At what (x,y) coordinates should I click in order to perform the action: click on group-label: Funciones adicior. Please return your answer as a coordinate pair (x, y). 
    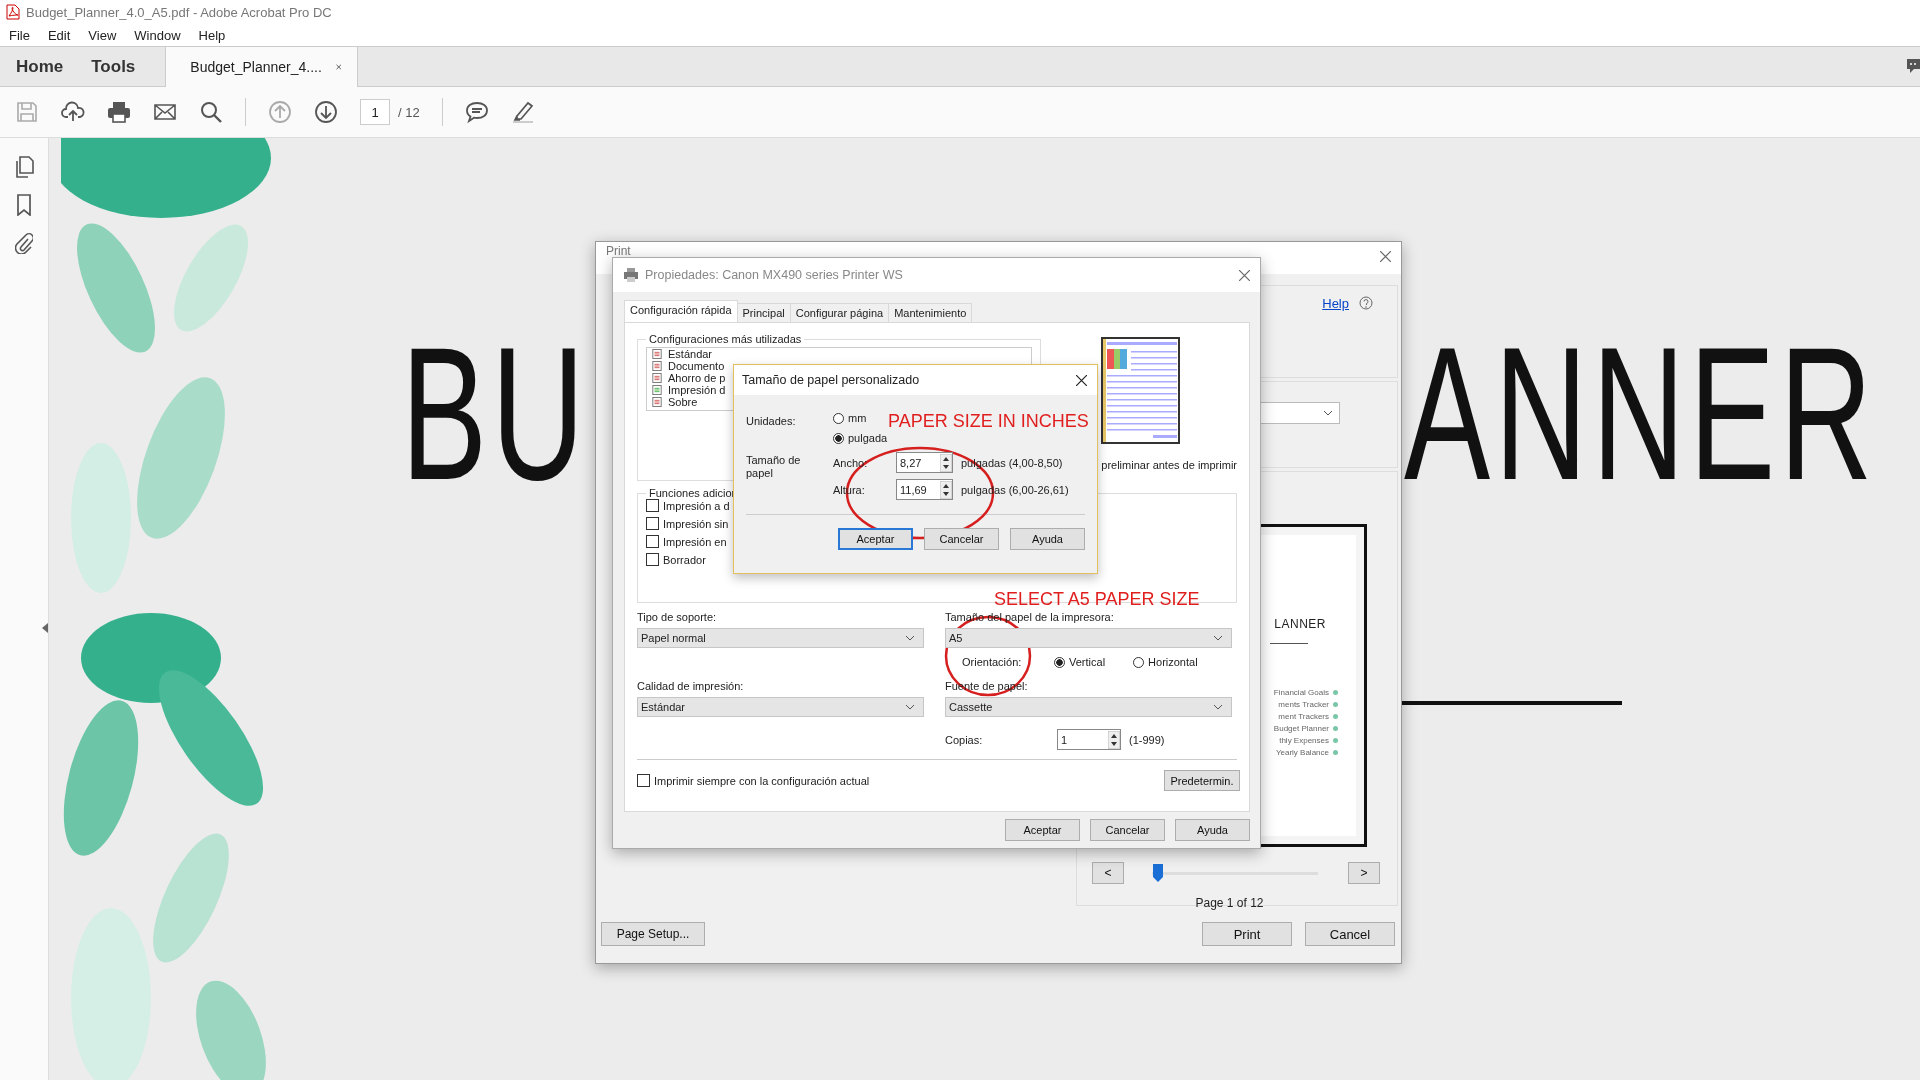
    Looking at the image, I should click on (692, 493).